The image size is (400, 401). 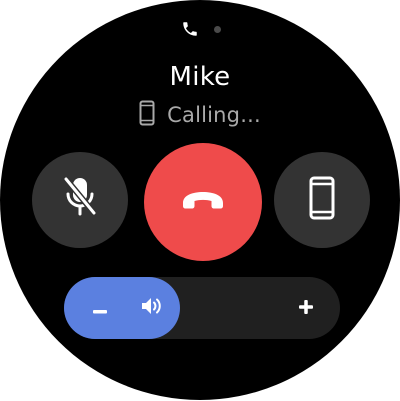 I want to click on end-call-button, so click(x=203, y=202).